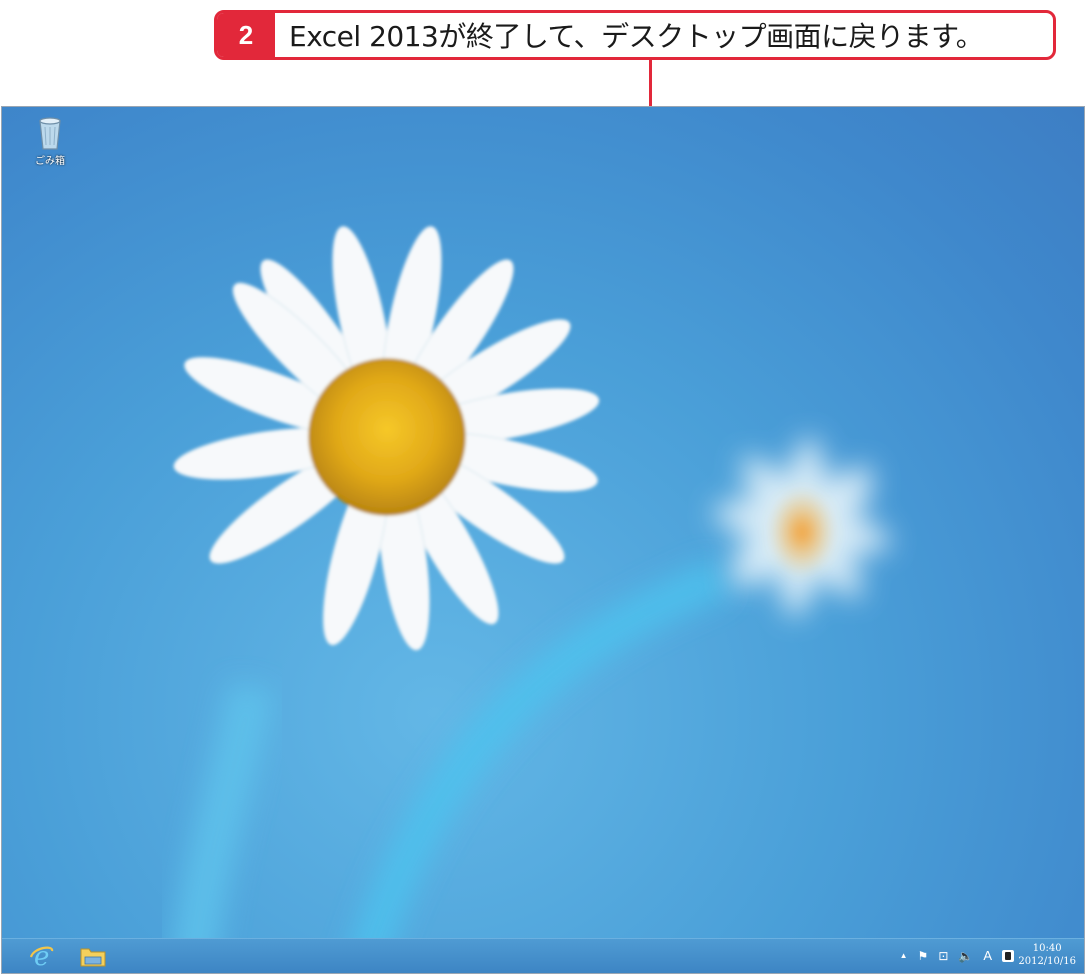 The image size is (1087, 976). I want to click on recycle-bin-label: ごみ箱, so click(50, 161).